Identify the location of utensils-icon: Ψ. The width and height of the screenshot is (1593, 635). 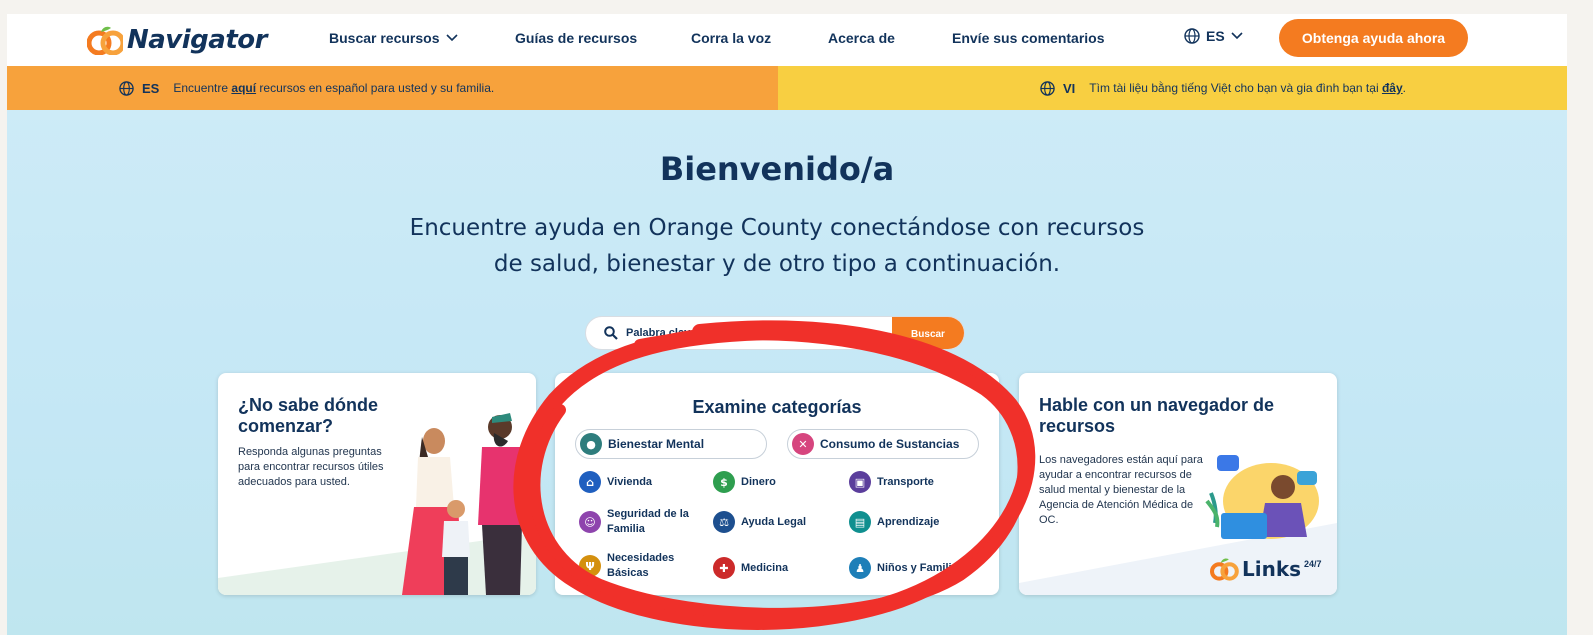
(590, 566).